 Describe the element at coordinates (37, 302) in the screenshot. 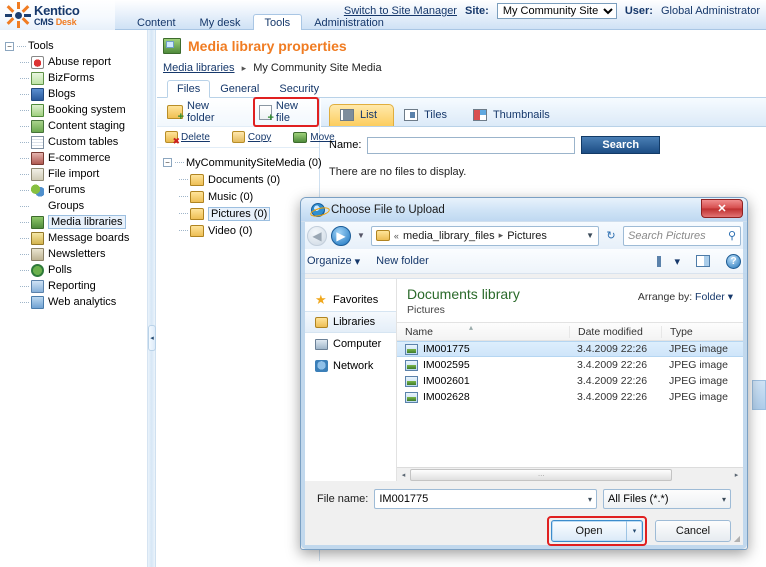

I see `web-analytics-icon` at that location.